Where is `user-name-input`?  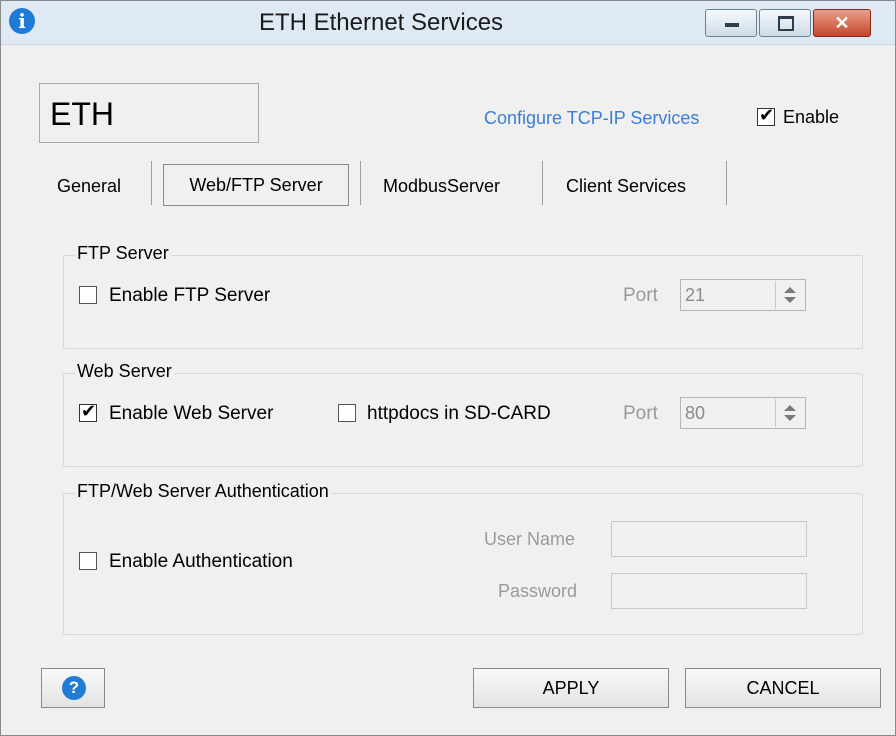 user-name-input is located at coordinates (709, 539).